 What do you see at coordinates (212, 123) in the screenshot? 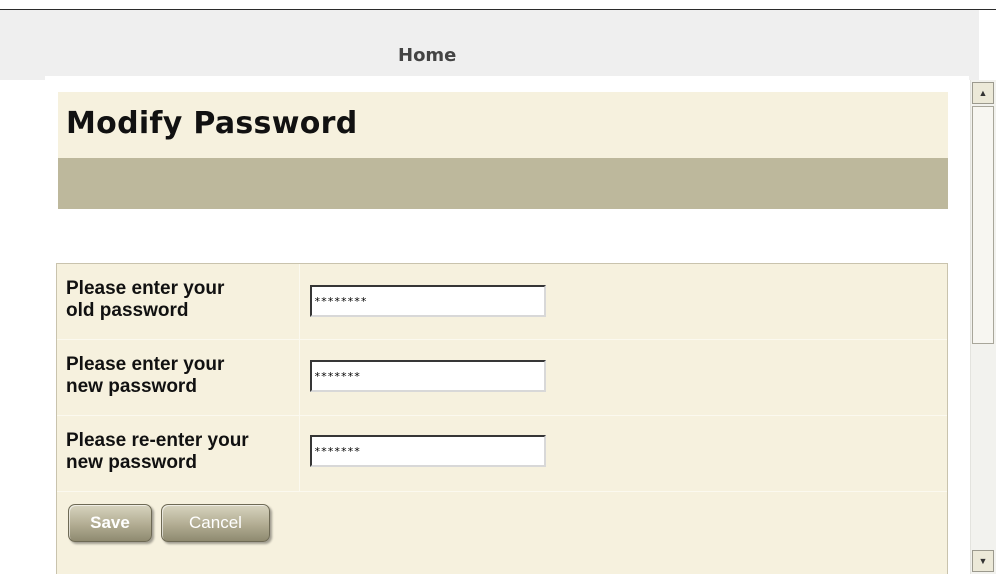
I see `page-title: Modify Password` at bounding box center [212, 123].